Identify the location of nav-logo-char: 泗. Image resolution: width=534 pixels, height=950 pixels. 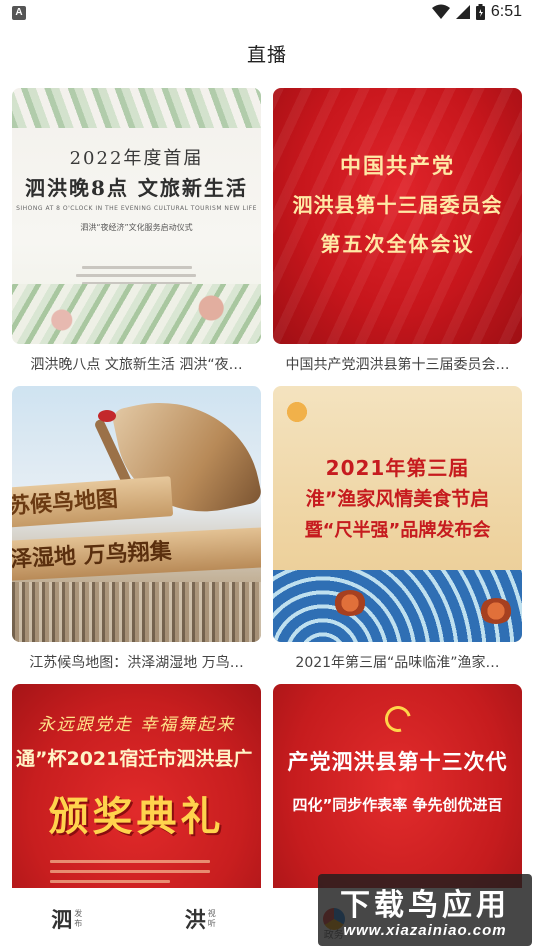
(62, 919).